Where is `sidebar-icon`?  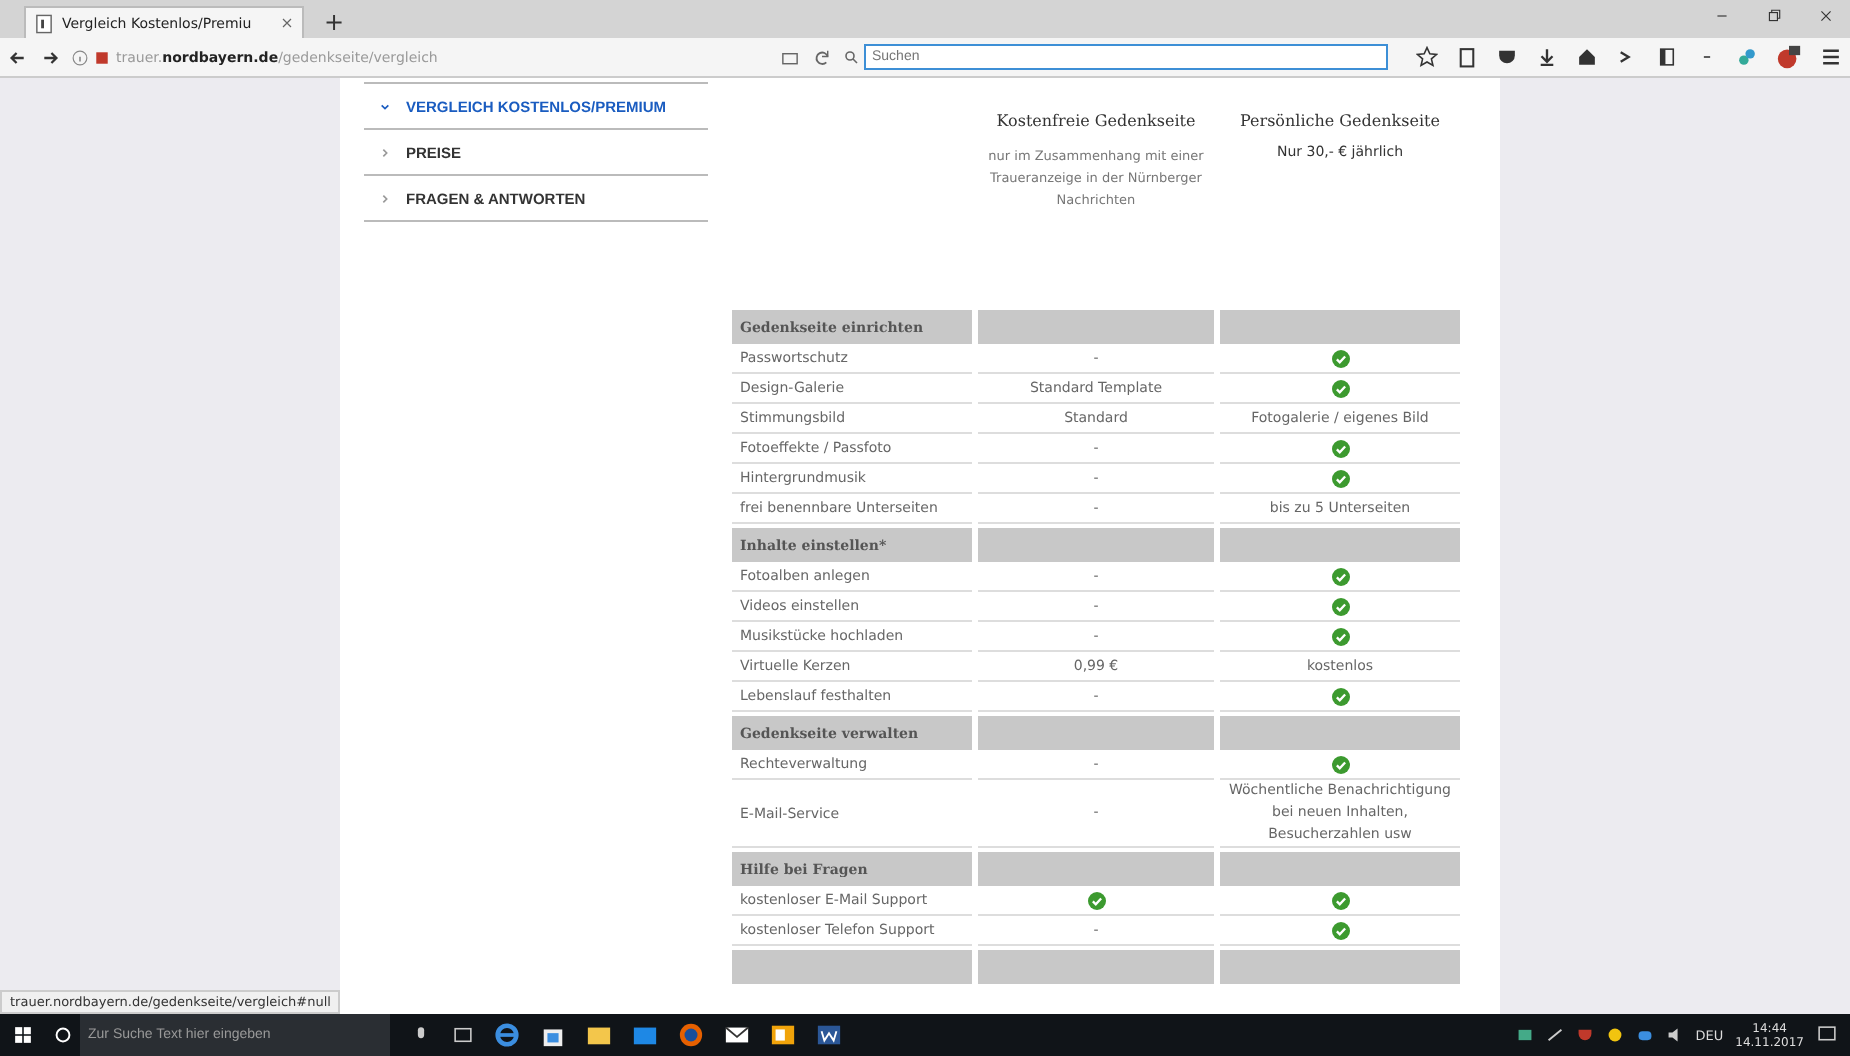 sidebar-icon is located at coordinates (1667, 57).